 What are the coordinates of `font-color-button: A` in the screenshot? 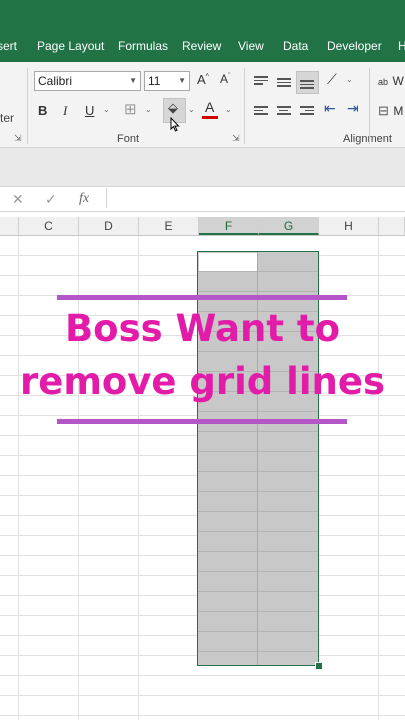 It's located at (210, 109).